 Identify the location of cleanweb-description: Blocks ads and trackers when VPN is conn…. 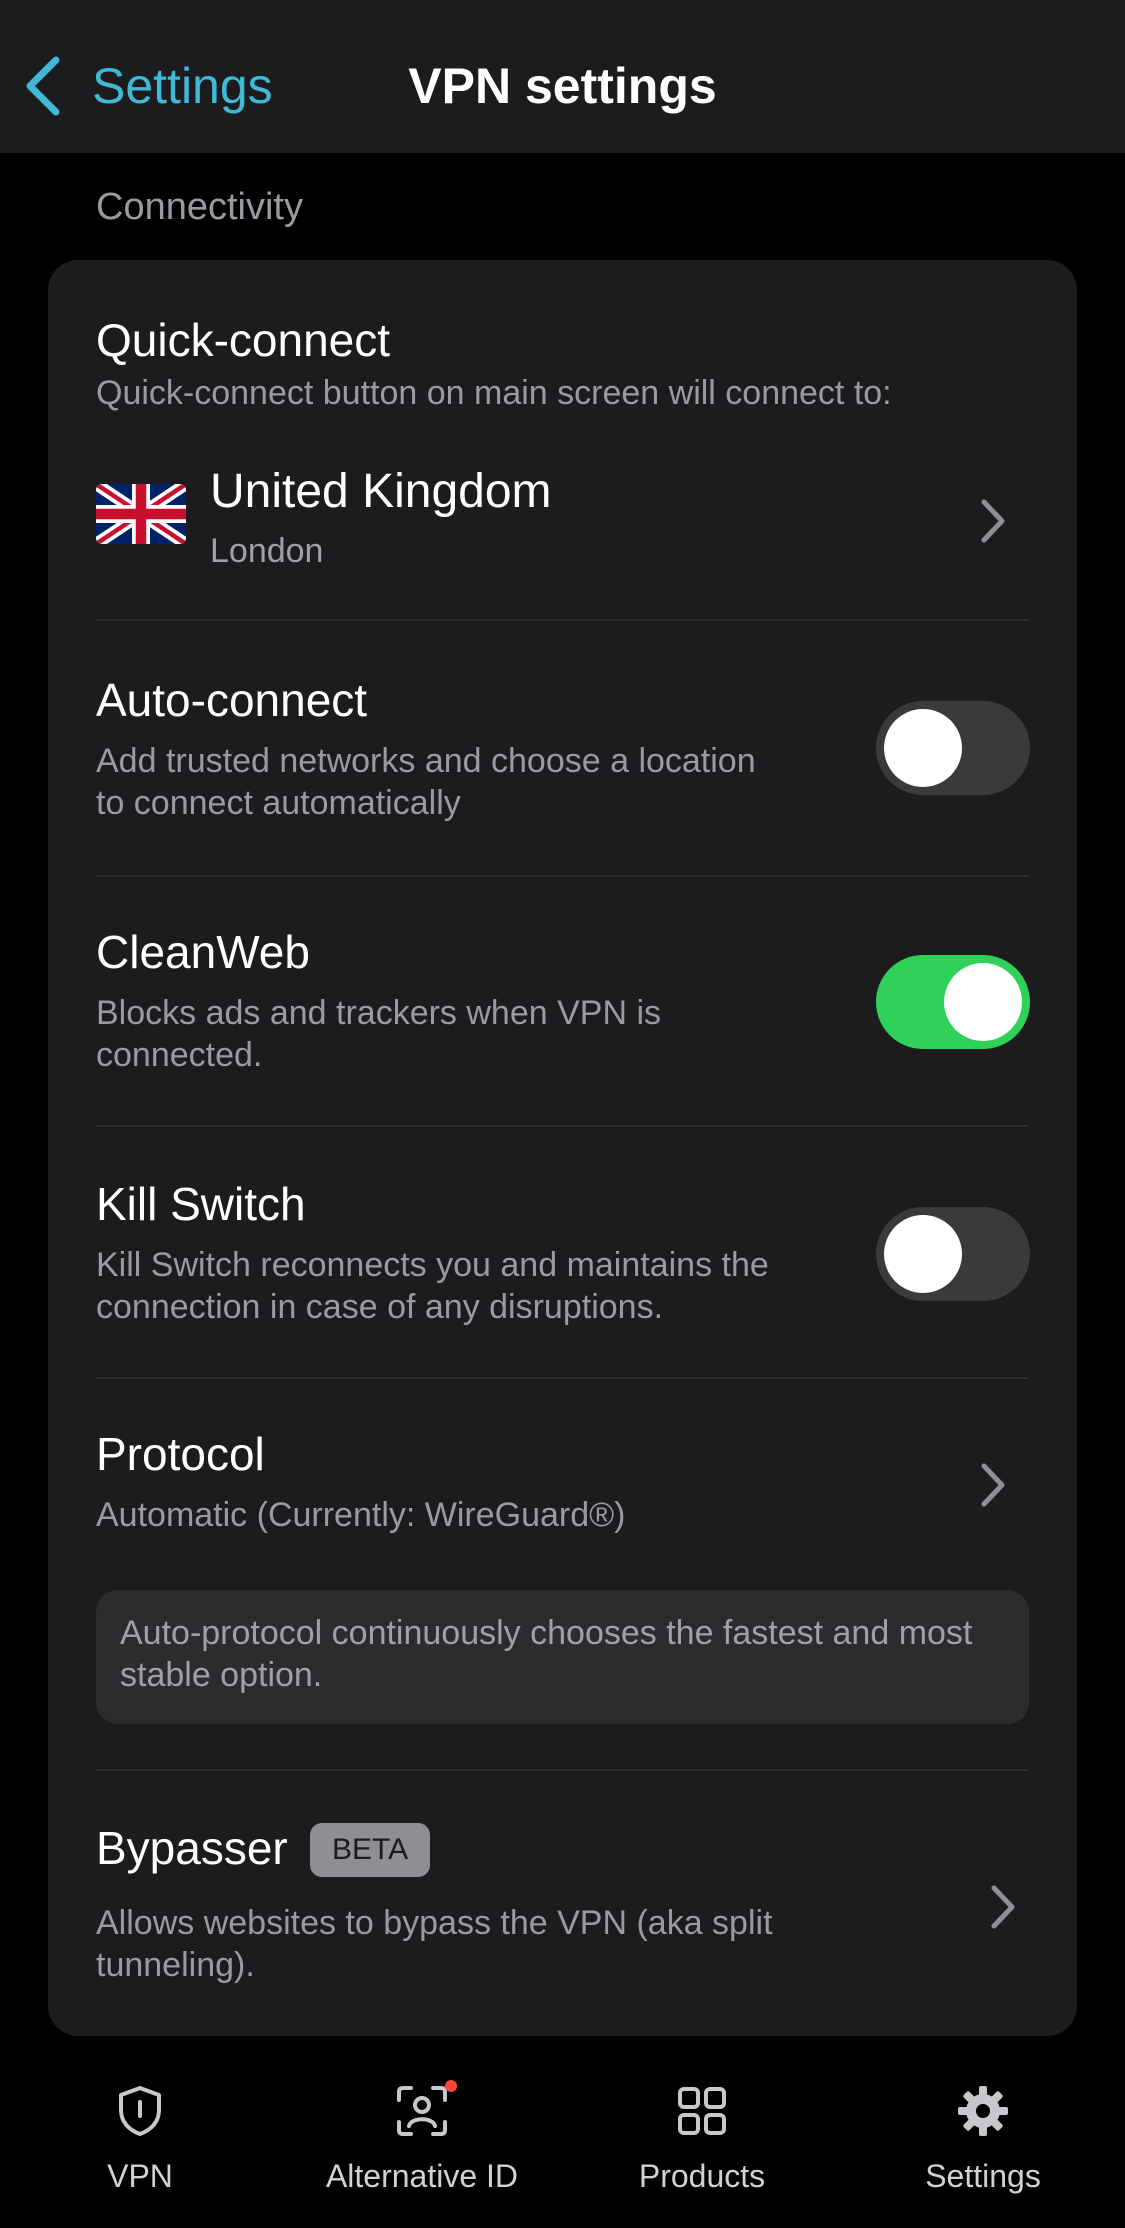
(379, 1034).